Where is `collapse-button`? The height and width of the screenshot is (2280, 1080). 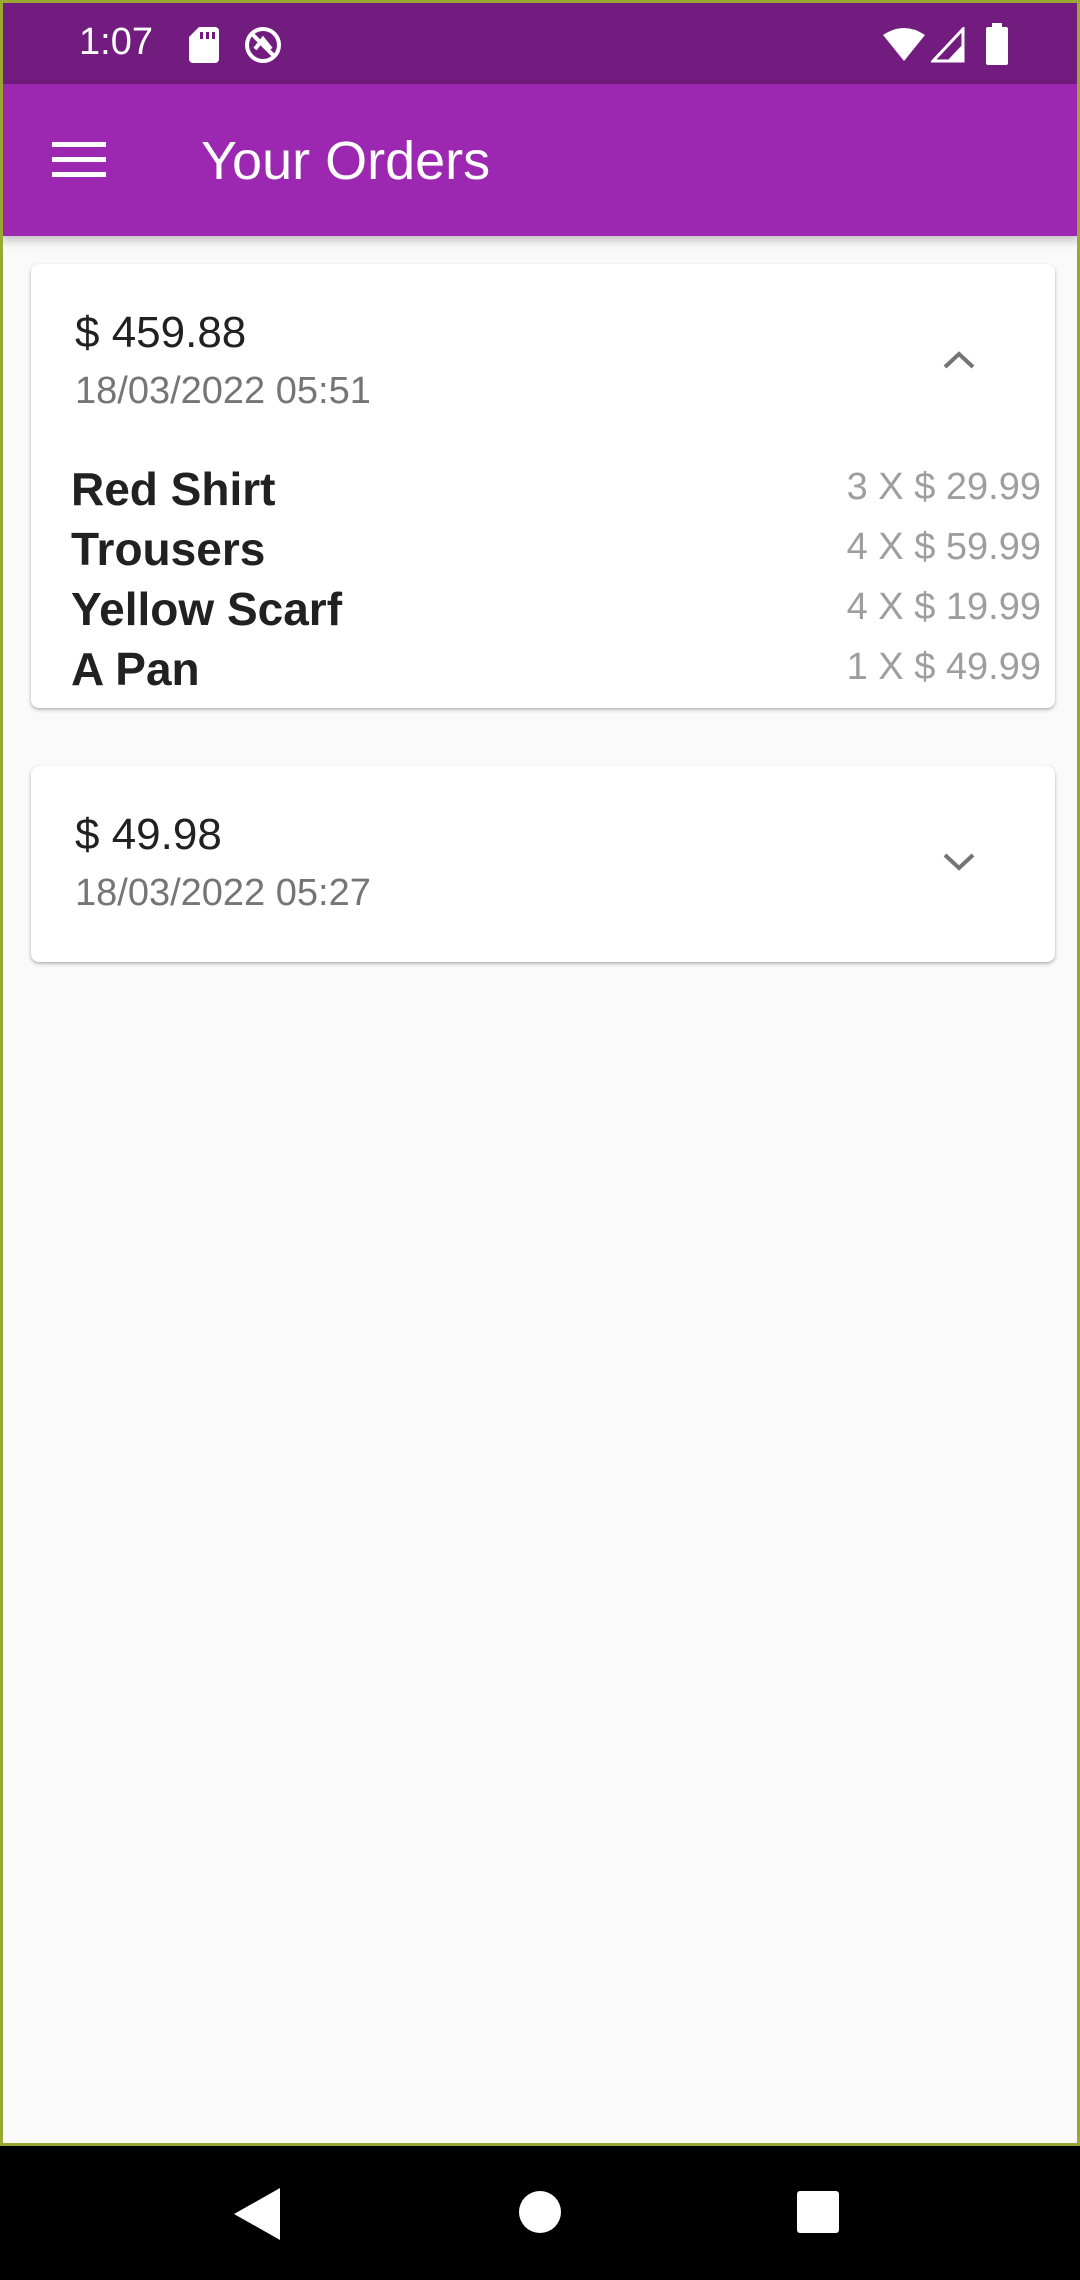
collapse-button is located at coordinates (959, 360).